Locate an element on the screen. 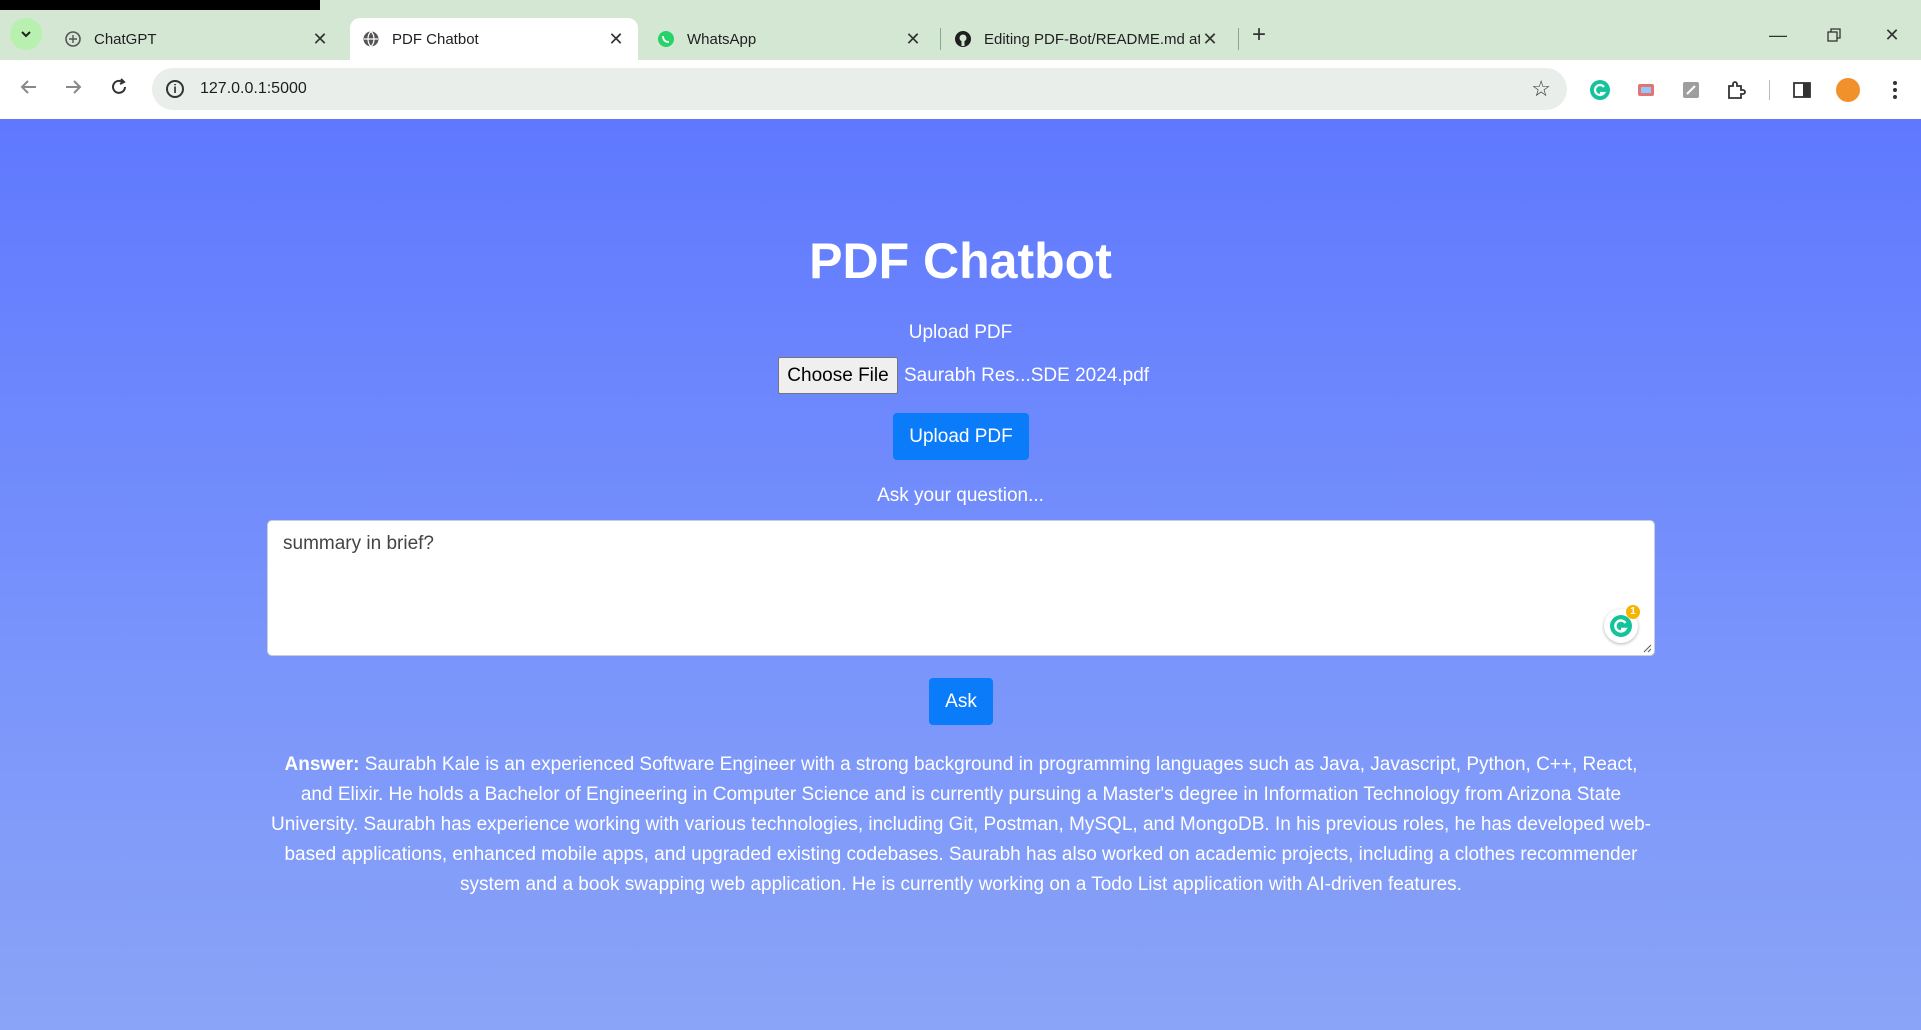 This screenshot has height=1030, width=1921. resize-handle-icon is located at coordinates (1647, 648).